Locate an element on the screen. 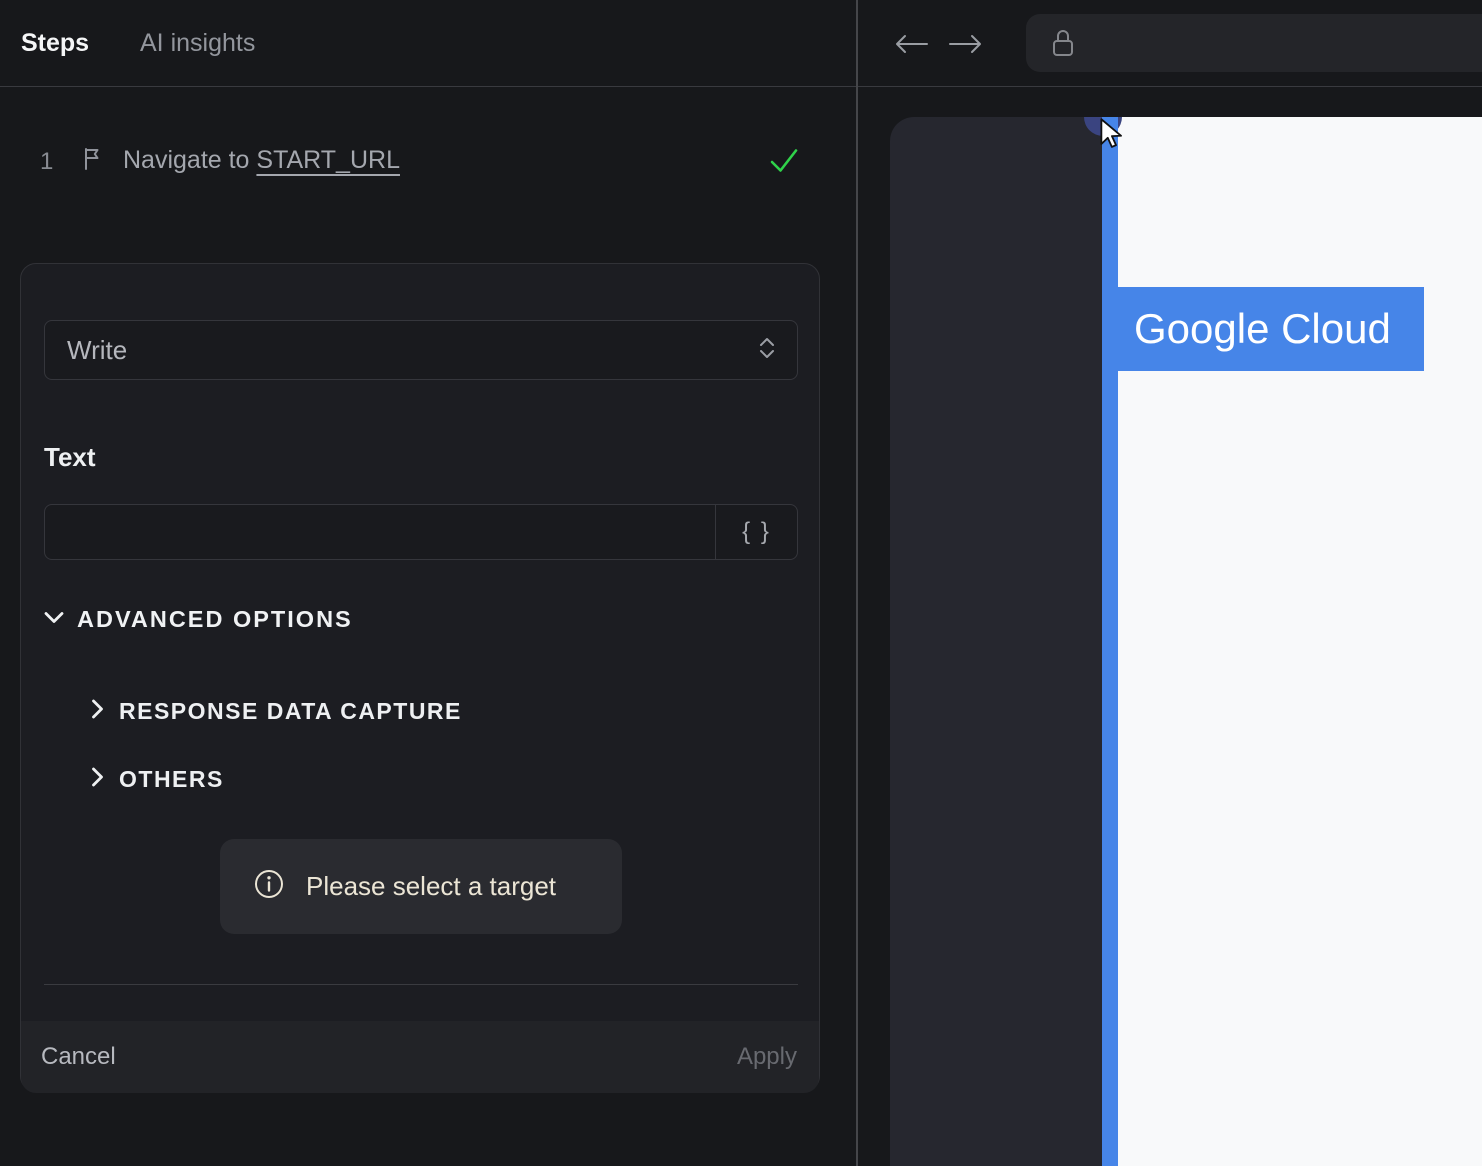  section-others: OTHERS is located at coordinates (157, 779).